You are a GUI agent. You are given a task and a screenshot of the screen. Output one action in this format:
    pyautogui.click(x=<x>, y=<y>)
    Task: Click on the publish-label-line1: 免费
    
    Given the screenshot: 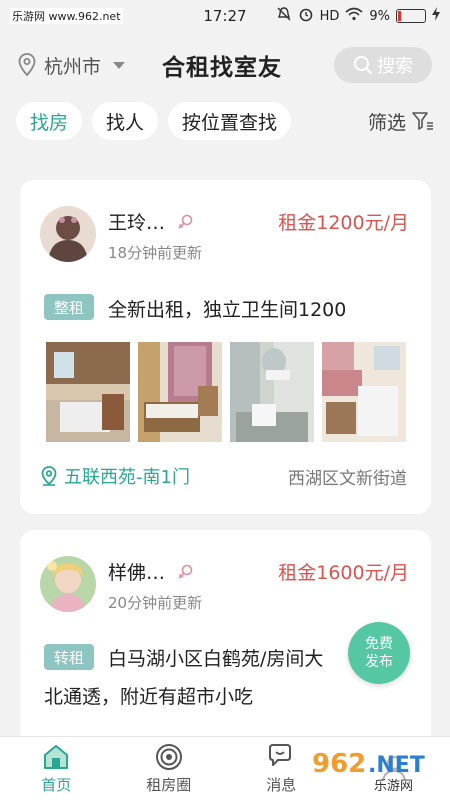 What is the action you would take?
    pyautogui.click(x=379, y=644)
    